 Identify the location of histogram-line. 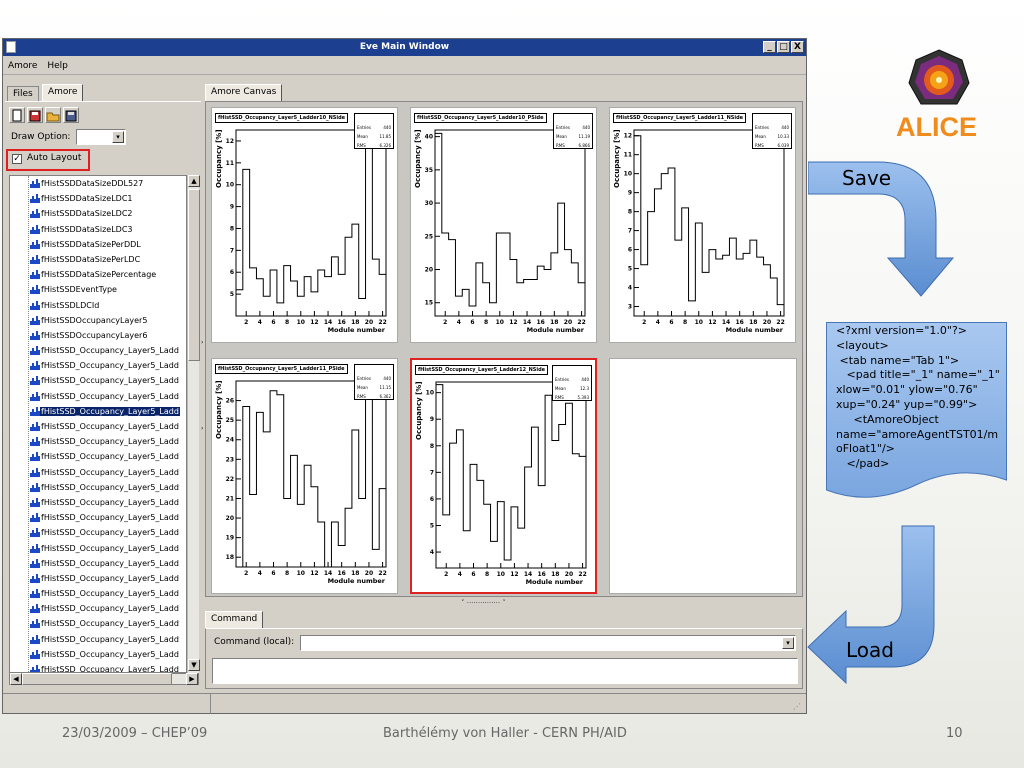
(510, 224).